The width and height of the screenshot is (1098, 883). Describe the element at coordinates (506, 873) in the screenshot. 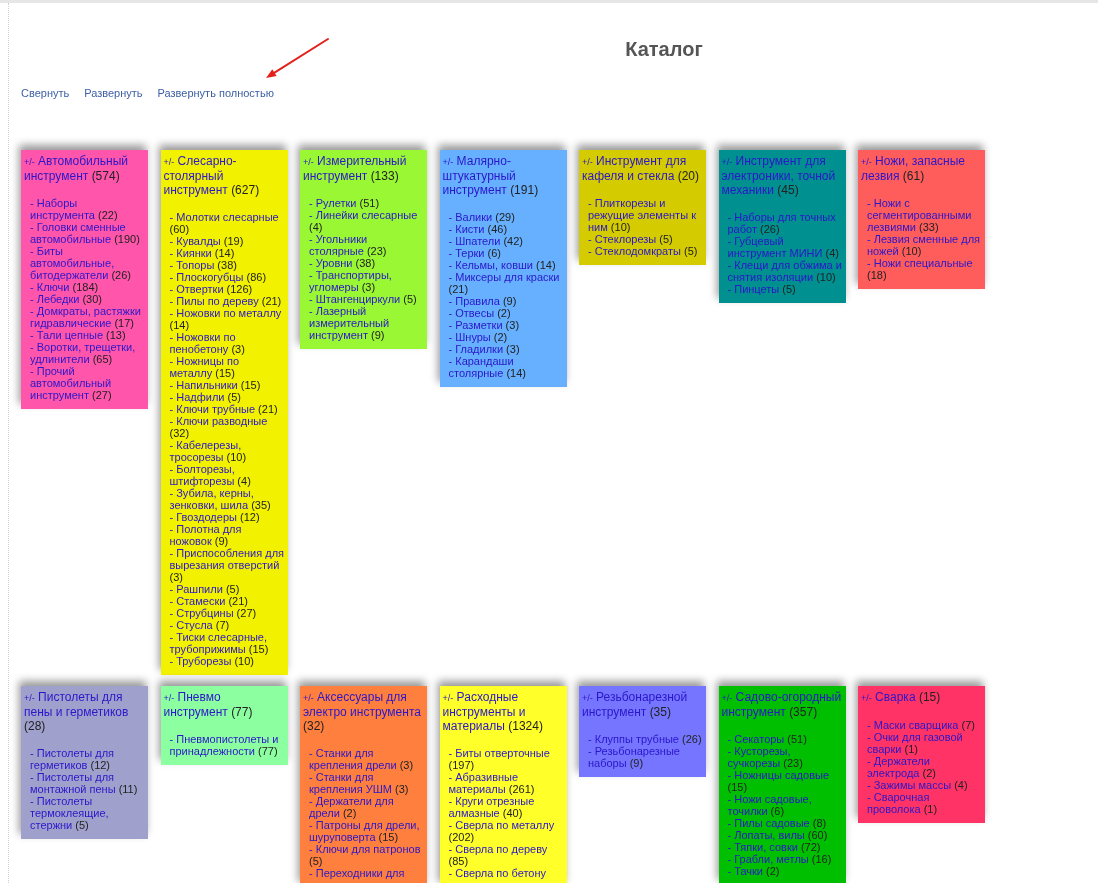

I see `subcategory-link: - Сверла по бетону` at that location.